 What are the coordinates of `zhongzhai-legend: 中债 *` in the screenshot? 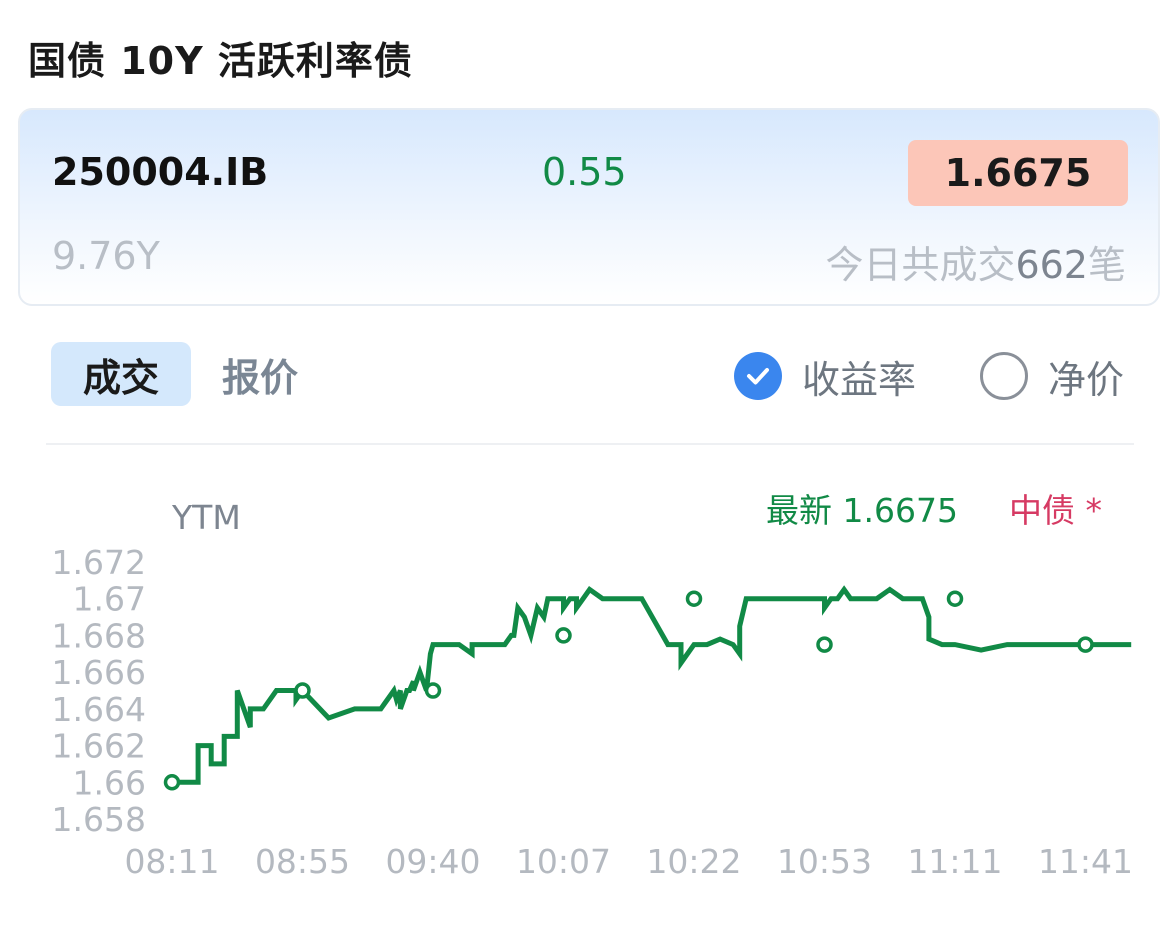 It's located at (1055, 510).